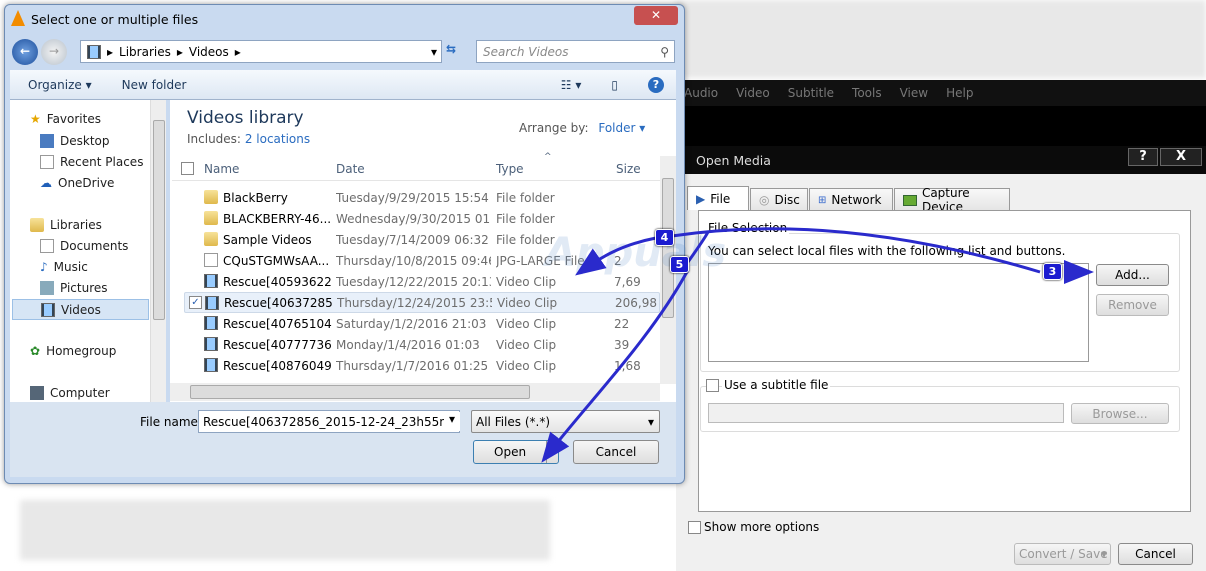 The width and height of the screenshot is (1206, 571). What do you see at coordinates (1052, 271) in the screenshot?
I see `step-badge-3: 3` at bounding box center [1052, 271].